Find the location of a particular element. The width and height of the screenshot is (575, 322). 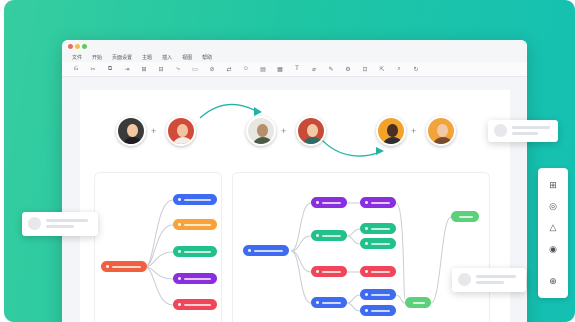

pen-icon: ✎ is located at coordinates (331, 69).